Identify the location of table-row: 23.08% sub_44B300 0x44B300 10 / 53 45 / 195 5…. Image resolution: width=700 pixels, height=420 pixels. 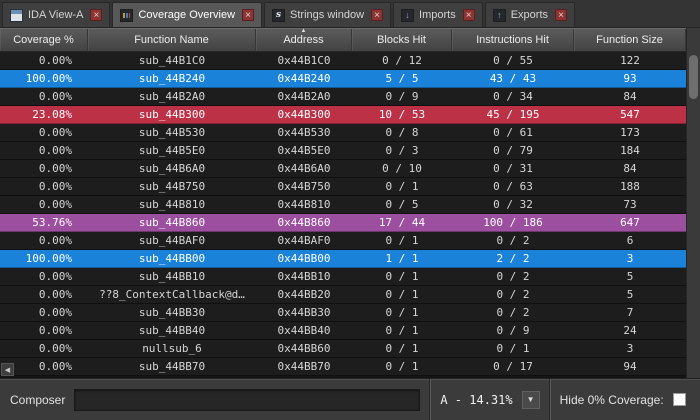
(343, 115).